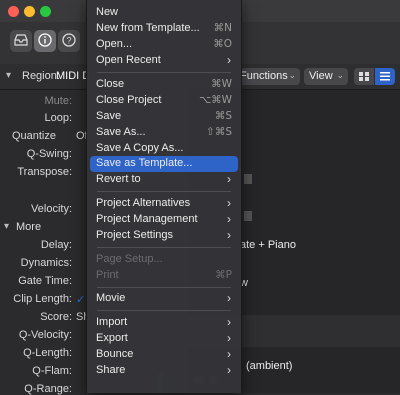 The height and width of the screenshot is (395, 400). Describe the element at coordinates (48, 389) in the screenshot. I see `q-range-label: Q-Range:` at that location.